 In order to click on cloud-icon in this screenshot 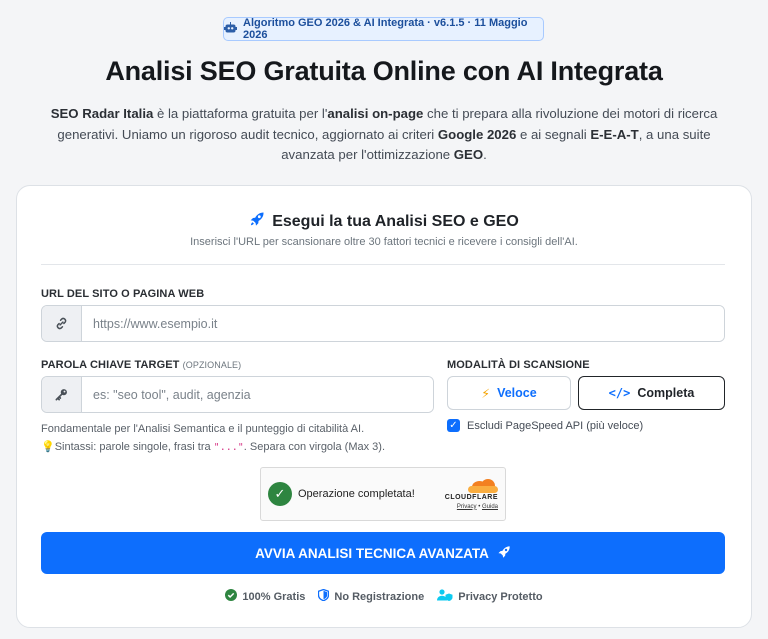, I will do `click(481, 485)`.